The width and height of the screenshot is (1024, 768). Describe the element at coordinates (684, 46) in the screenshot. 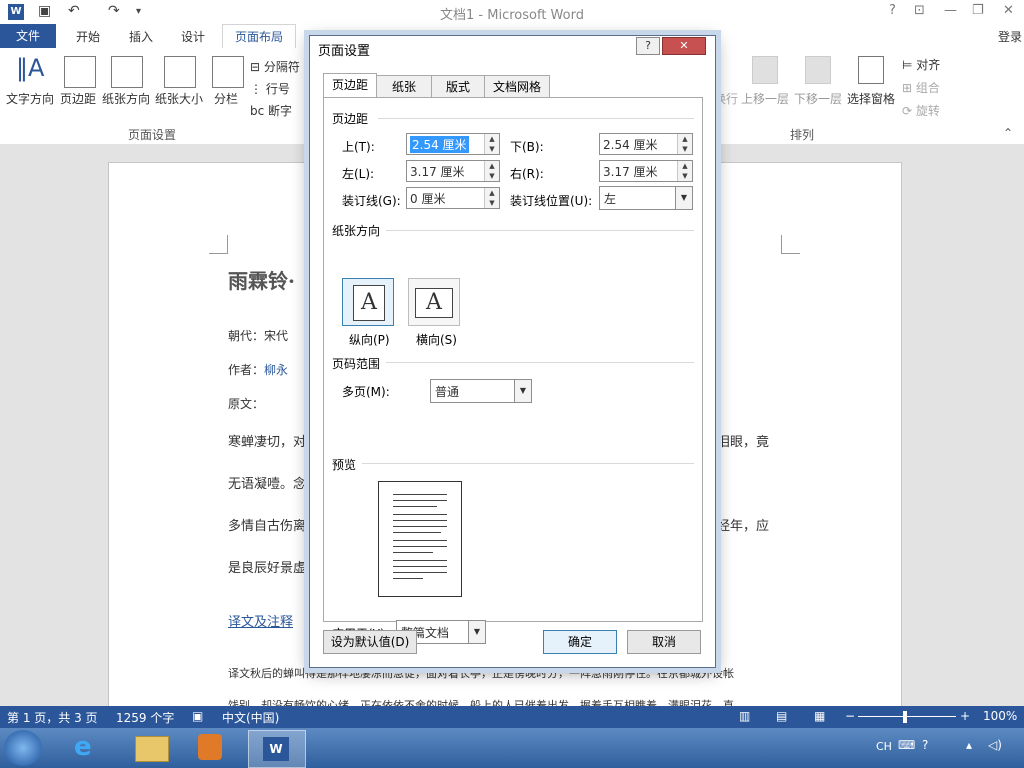

I see `dialog-close-button: ✕` at that location.